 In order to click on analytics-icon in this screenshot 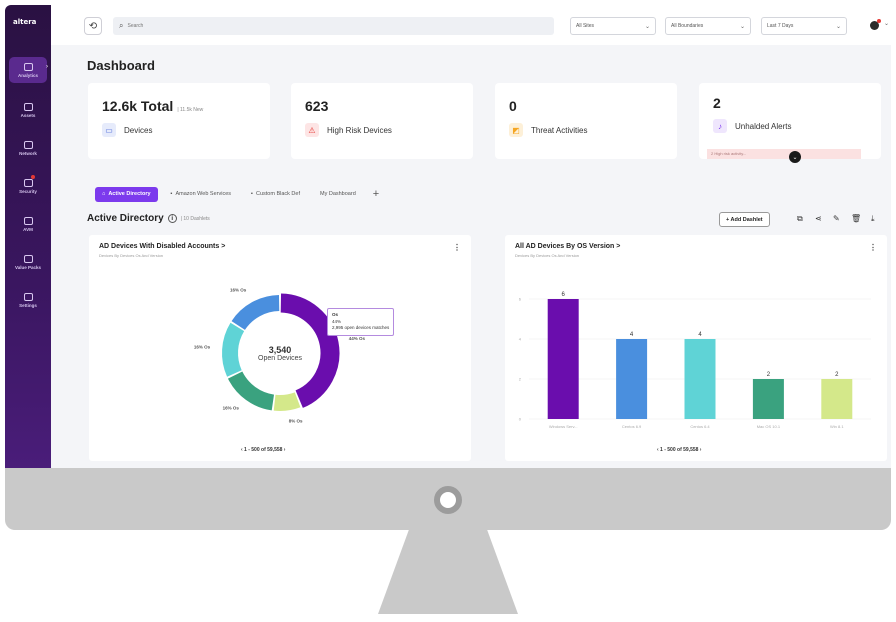, I will do `click(28, 66)`.